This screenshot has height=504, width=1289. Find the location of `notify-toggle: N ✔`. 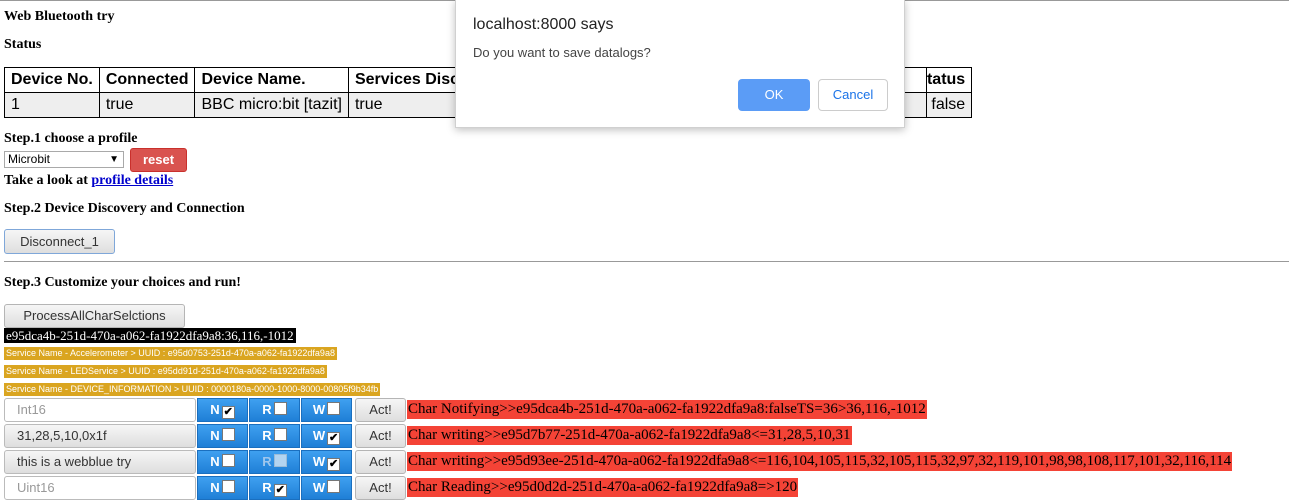

notify-toggle: N ✔ is located at coordinates (222, 410).